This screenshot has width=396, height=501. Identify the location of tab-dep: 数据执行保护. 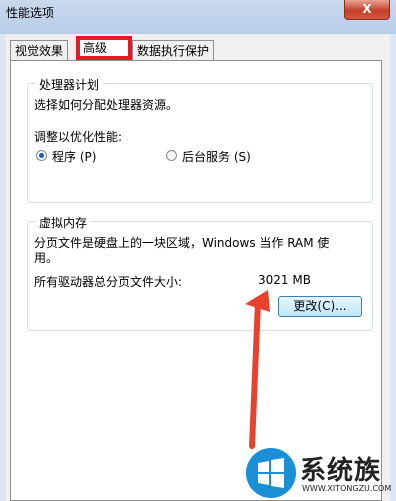
(173, 50).